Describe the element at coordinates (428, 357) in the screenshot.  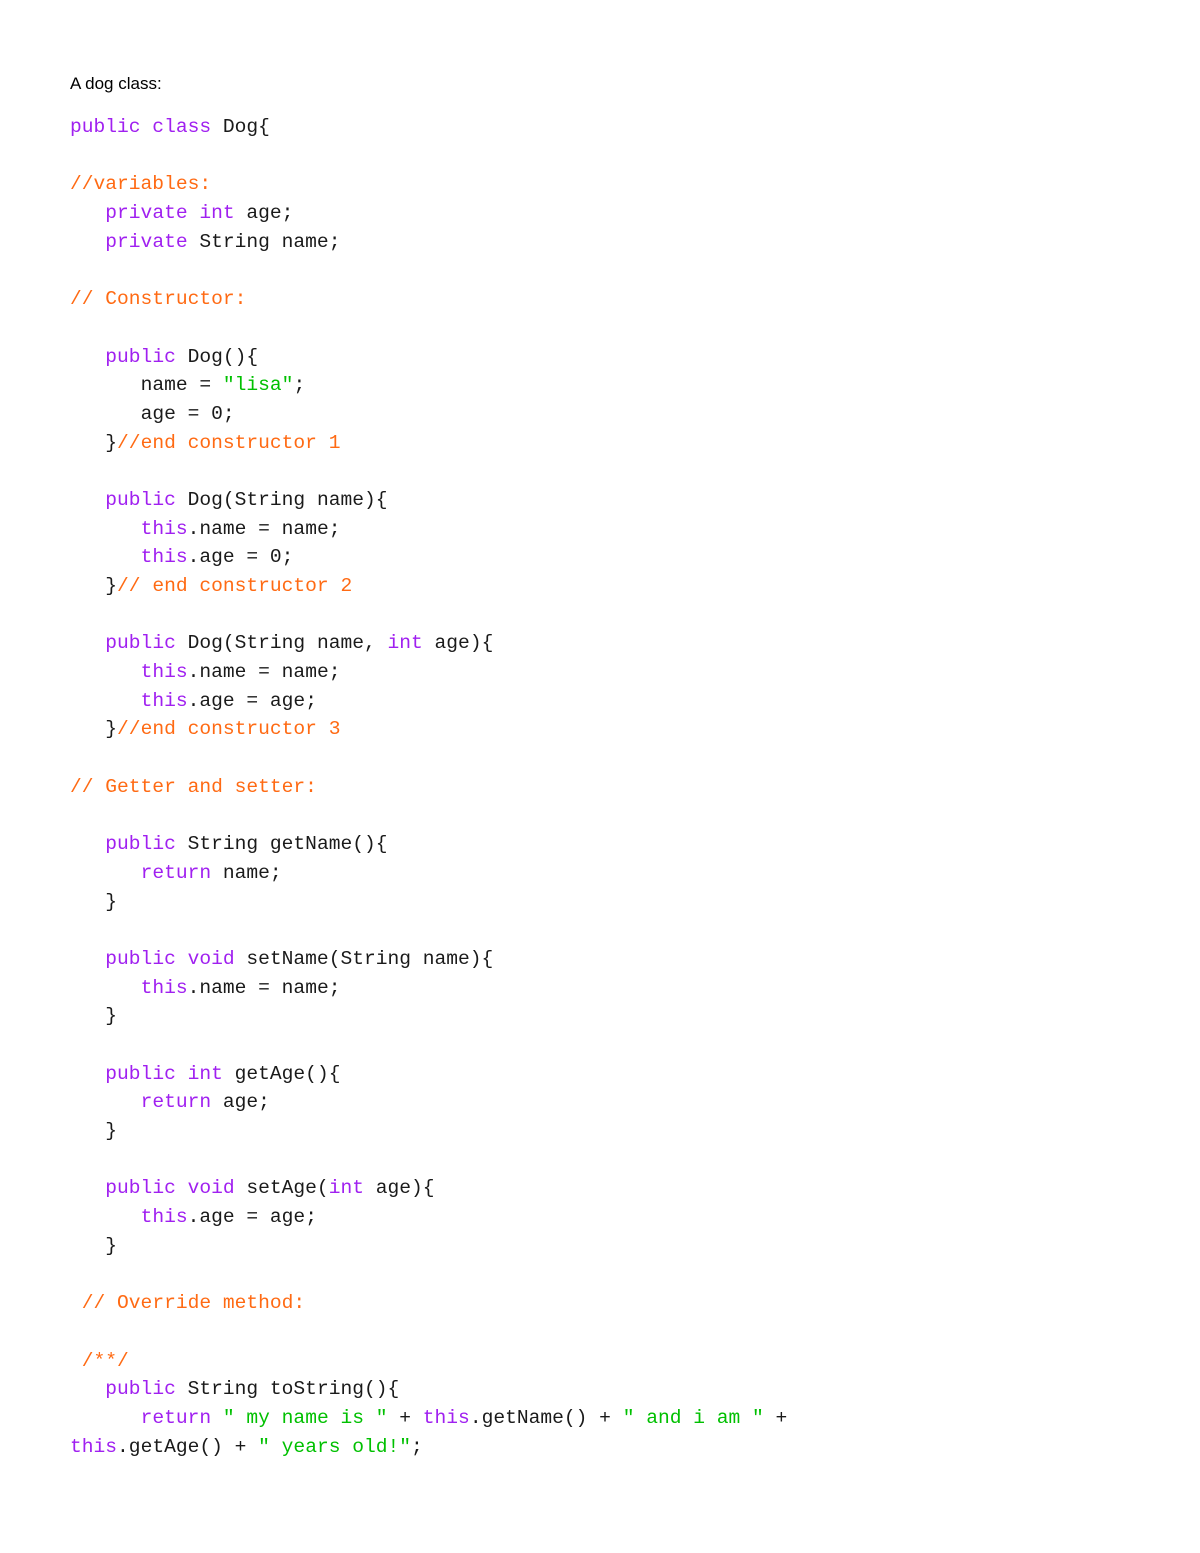
I see `code-line: public Dog(){` at that location.